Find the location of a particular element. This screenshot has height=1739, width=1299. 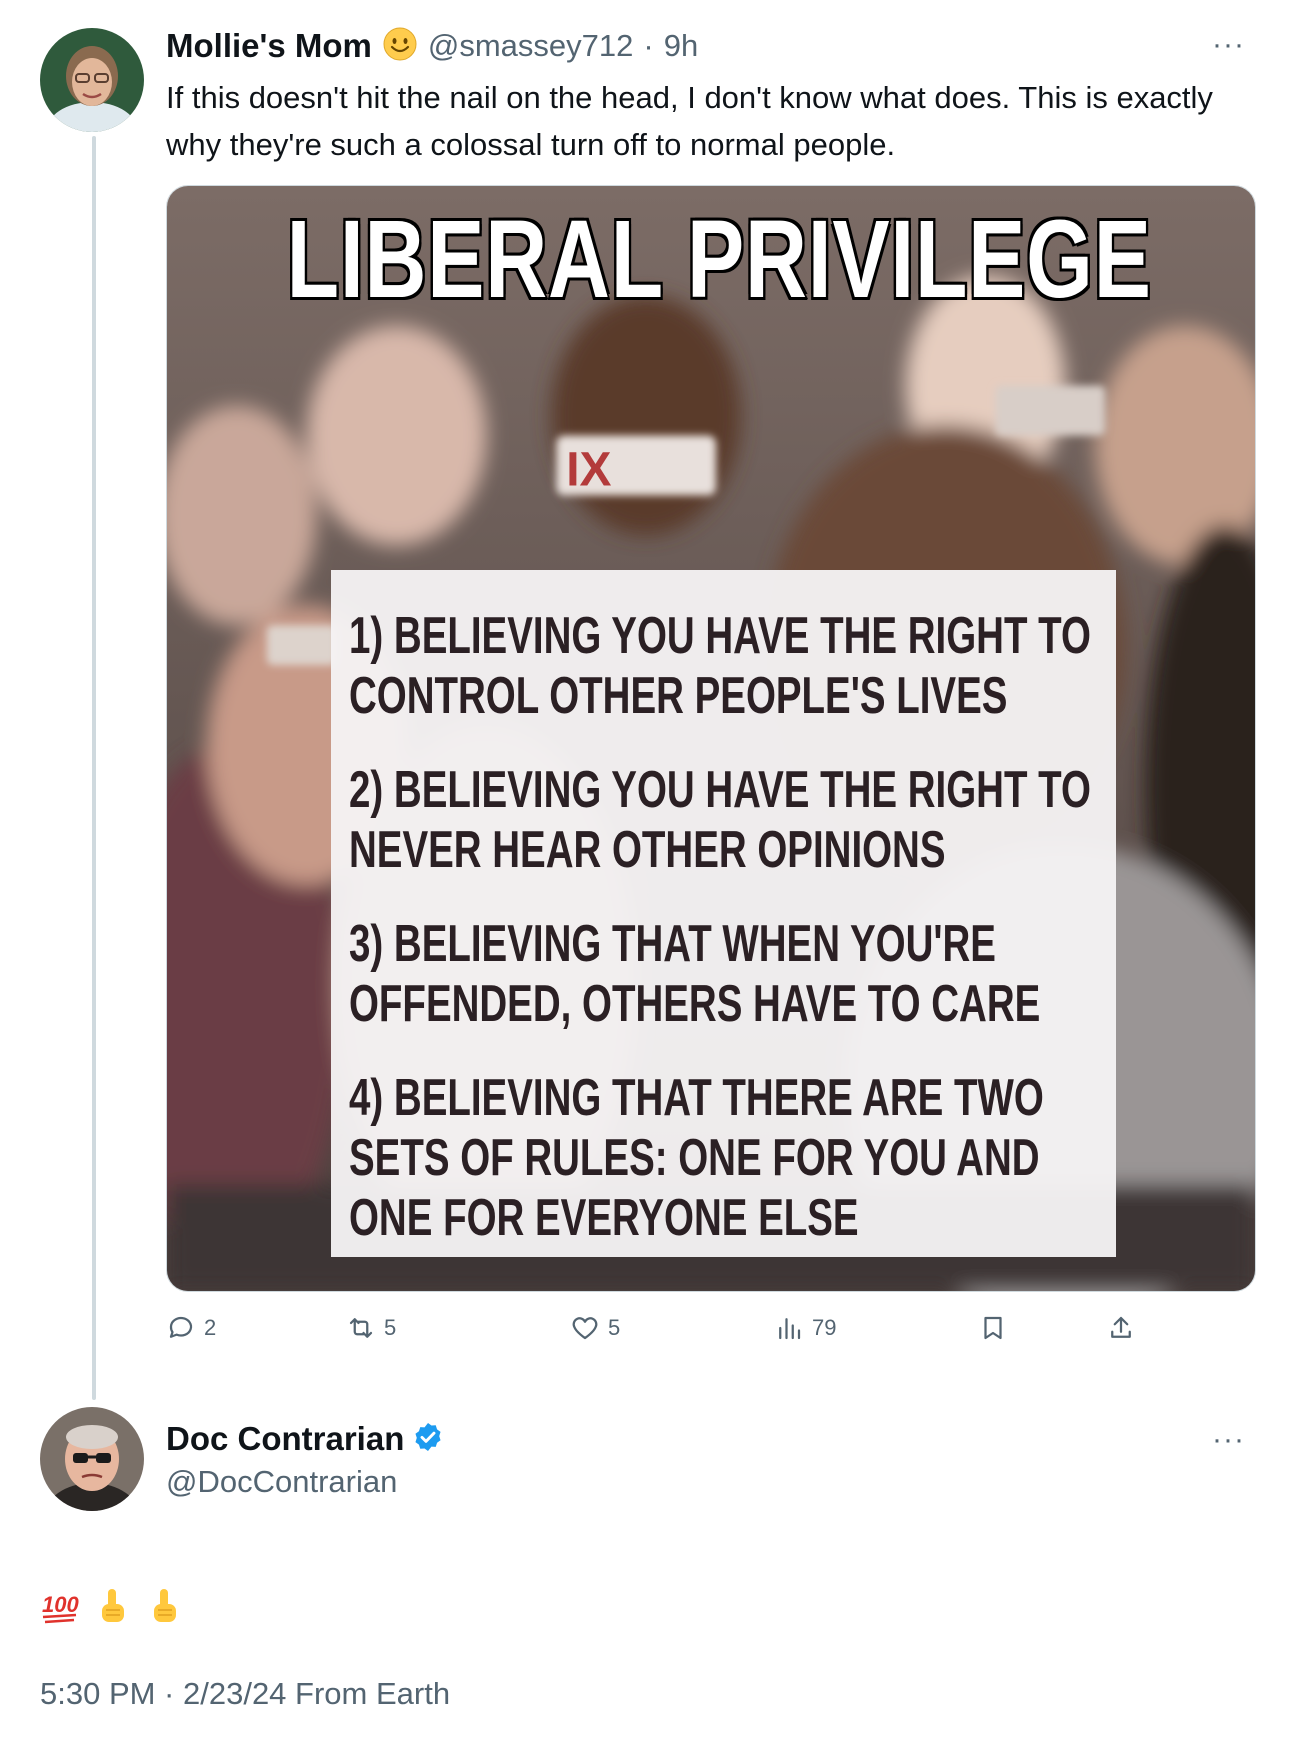

repost-button: 5 is located at coordinates (371, 1328).